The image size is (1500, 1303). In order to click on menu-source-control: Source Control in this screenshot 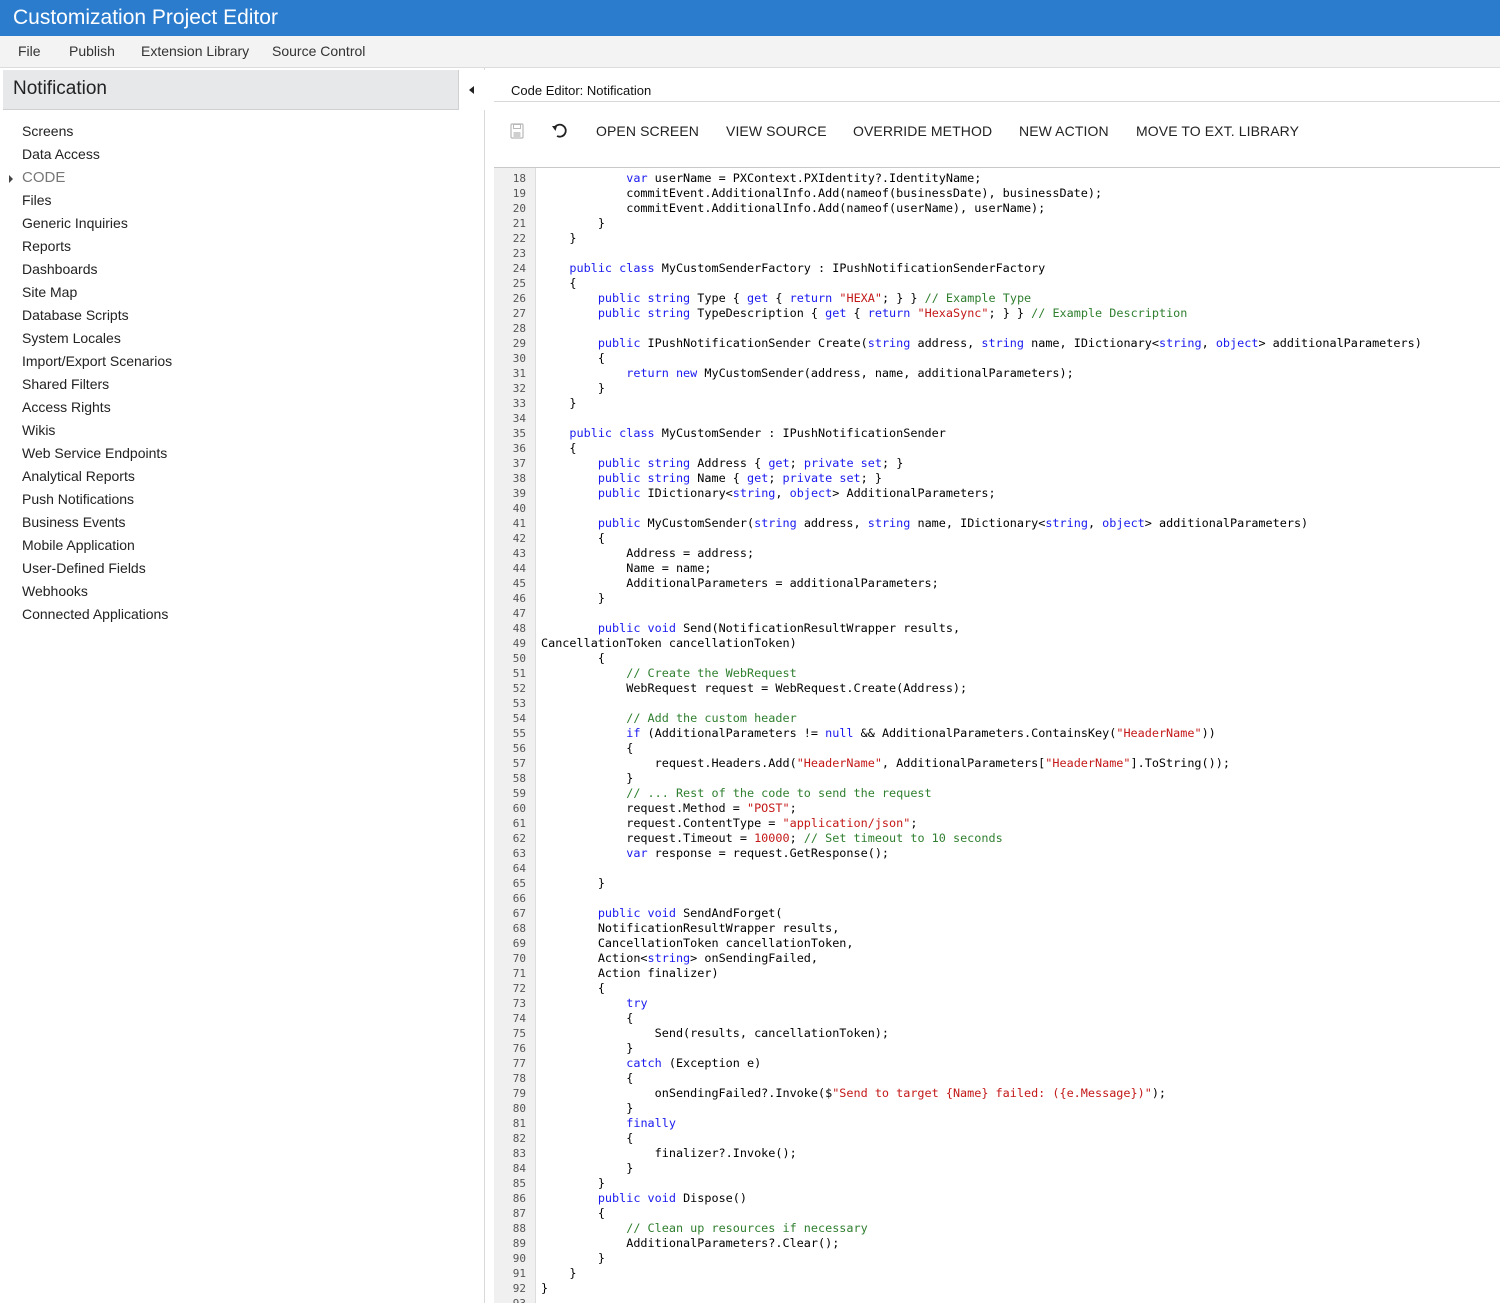, I will do `click(318, 51)`.